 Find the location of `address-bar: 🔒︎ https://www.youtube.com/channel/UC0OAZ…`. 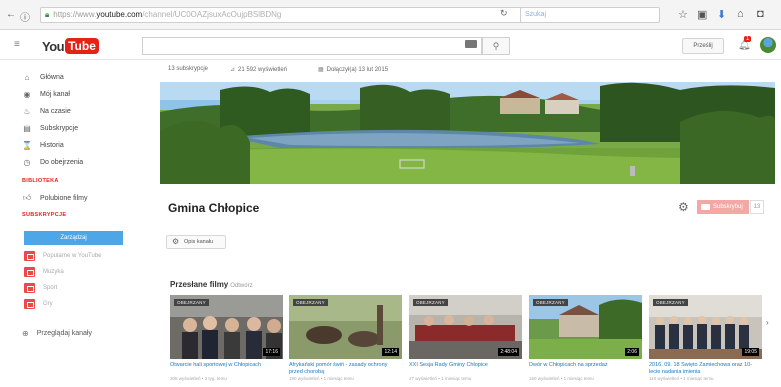

address-bar: 🔒︎ https://www.youtube.com/channel/UC0OAZ… is located at coordinates (295, 15).